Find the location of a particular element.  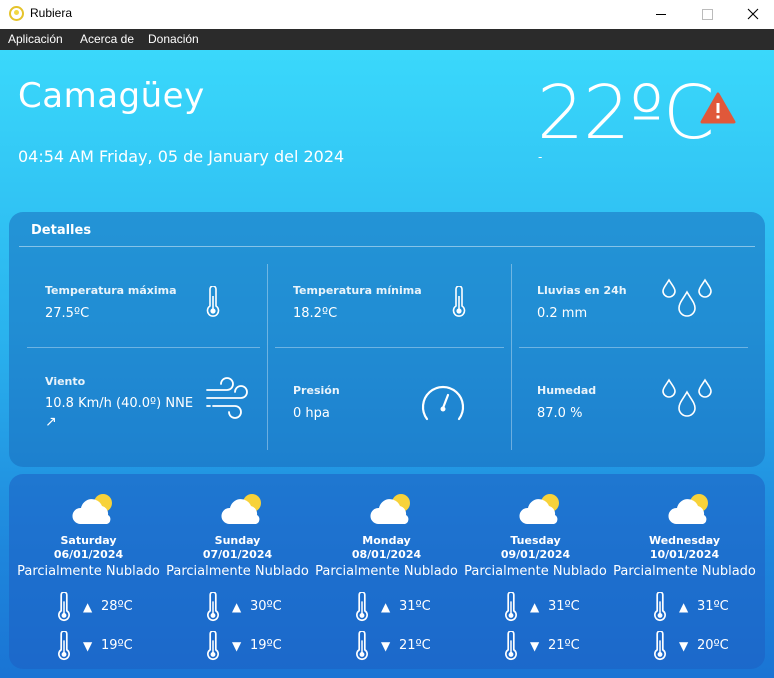

forecast-day-name: Saturday is located at coordinates (88, 540).